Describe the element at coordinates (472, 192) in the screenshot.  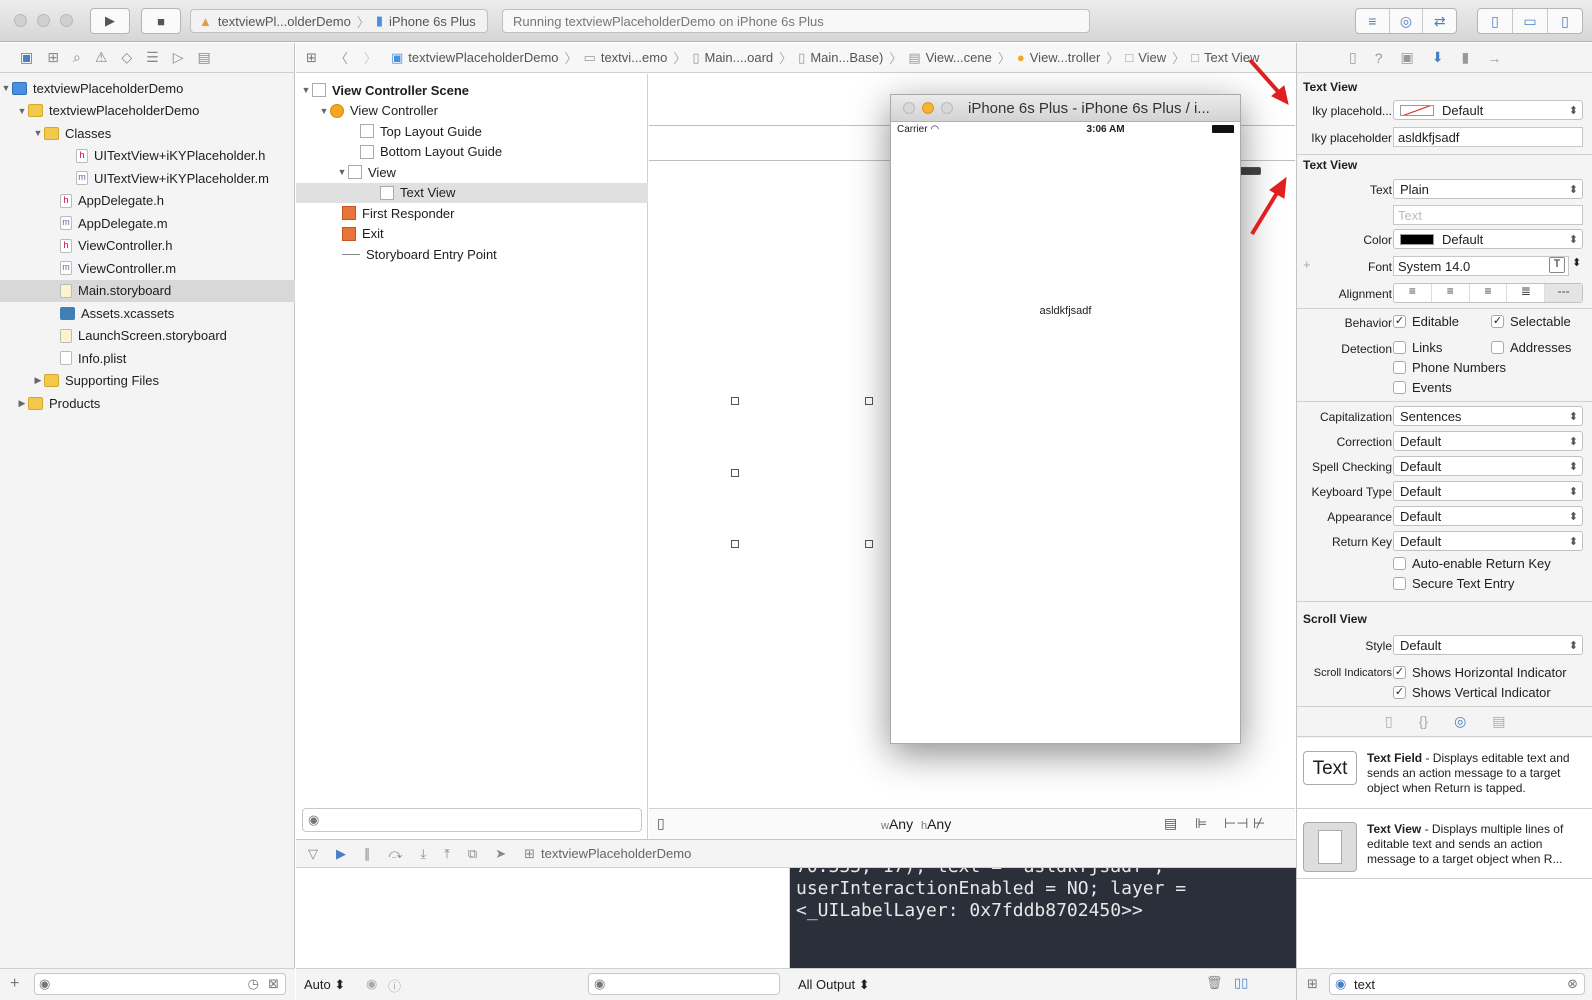
I see `outline-item: Text View` at that location.